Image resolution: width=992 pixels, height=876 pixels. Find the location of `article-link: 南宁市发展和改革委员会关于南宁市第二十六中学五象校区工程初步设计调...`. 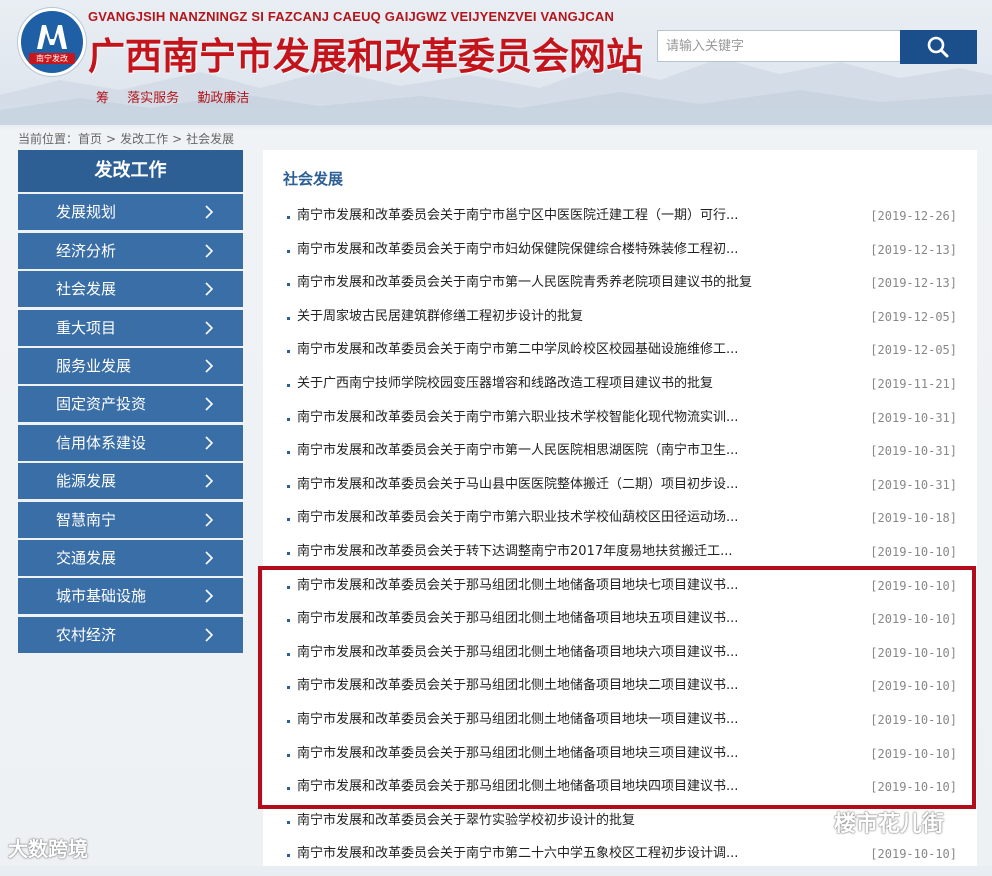

article-link: 南宁市发展和改革委员会关于南宁市第二十六中学五象校区工程初步设计调... is located at coordinates (537, 854).